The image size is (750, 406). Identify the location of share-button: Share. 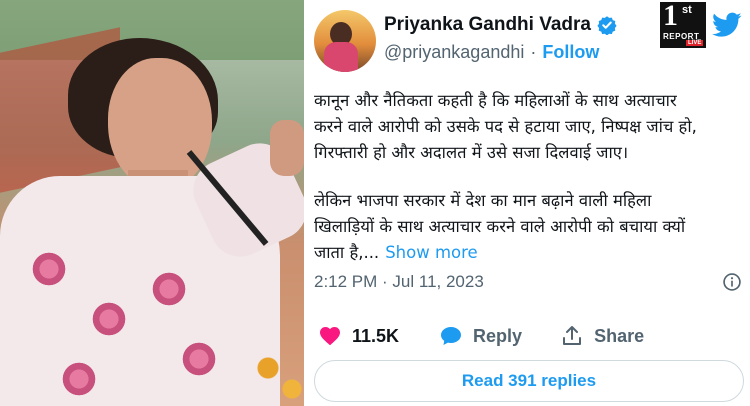
(602, 336).